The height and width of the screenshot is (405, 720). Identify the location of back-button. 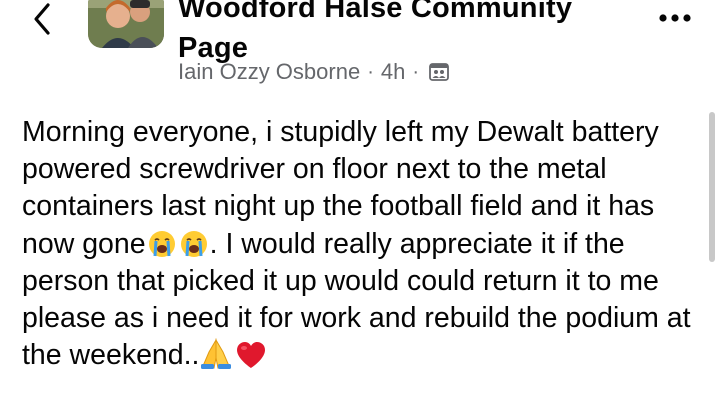
(44, 20).